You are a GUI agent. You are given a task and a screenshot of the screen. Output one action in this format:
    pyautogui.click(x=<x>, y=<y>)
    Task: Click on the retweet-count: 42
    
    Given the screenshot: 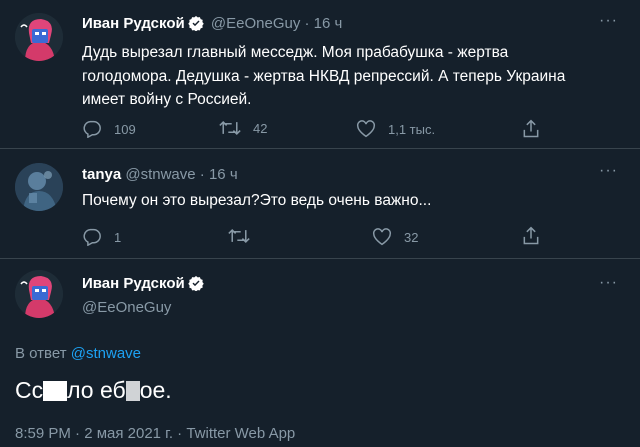 What is the action you would take?
    pyautogui.click(x=260, y=128)
    